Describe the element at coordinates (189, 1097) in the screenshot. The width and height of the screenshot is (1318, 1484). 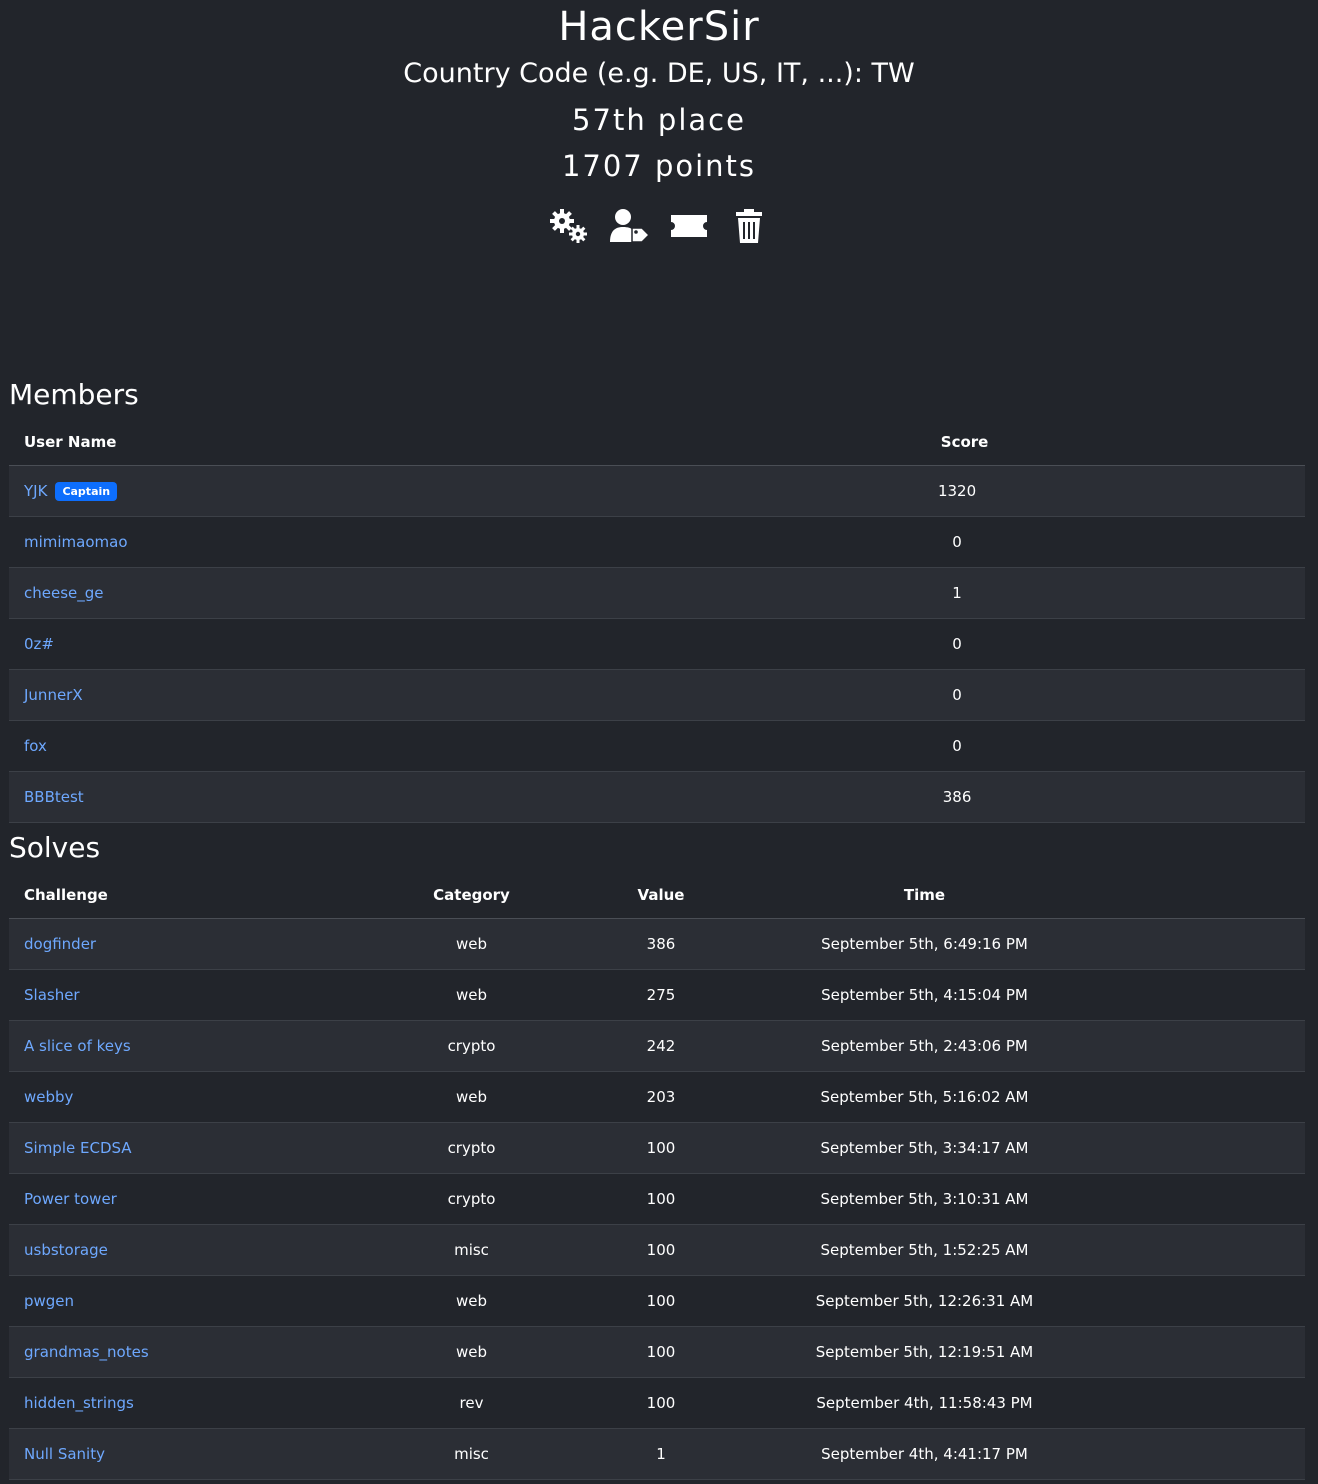
I see `solve-challenge-cell: webby` at that location.